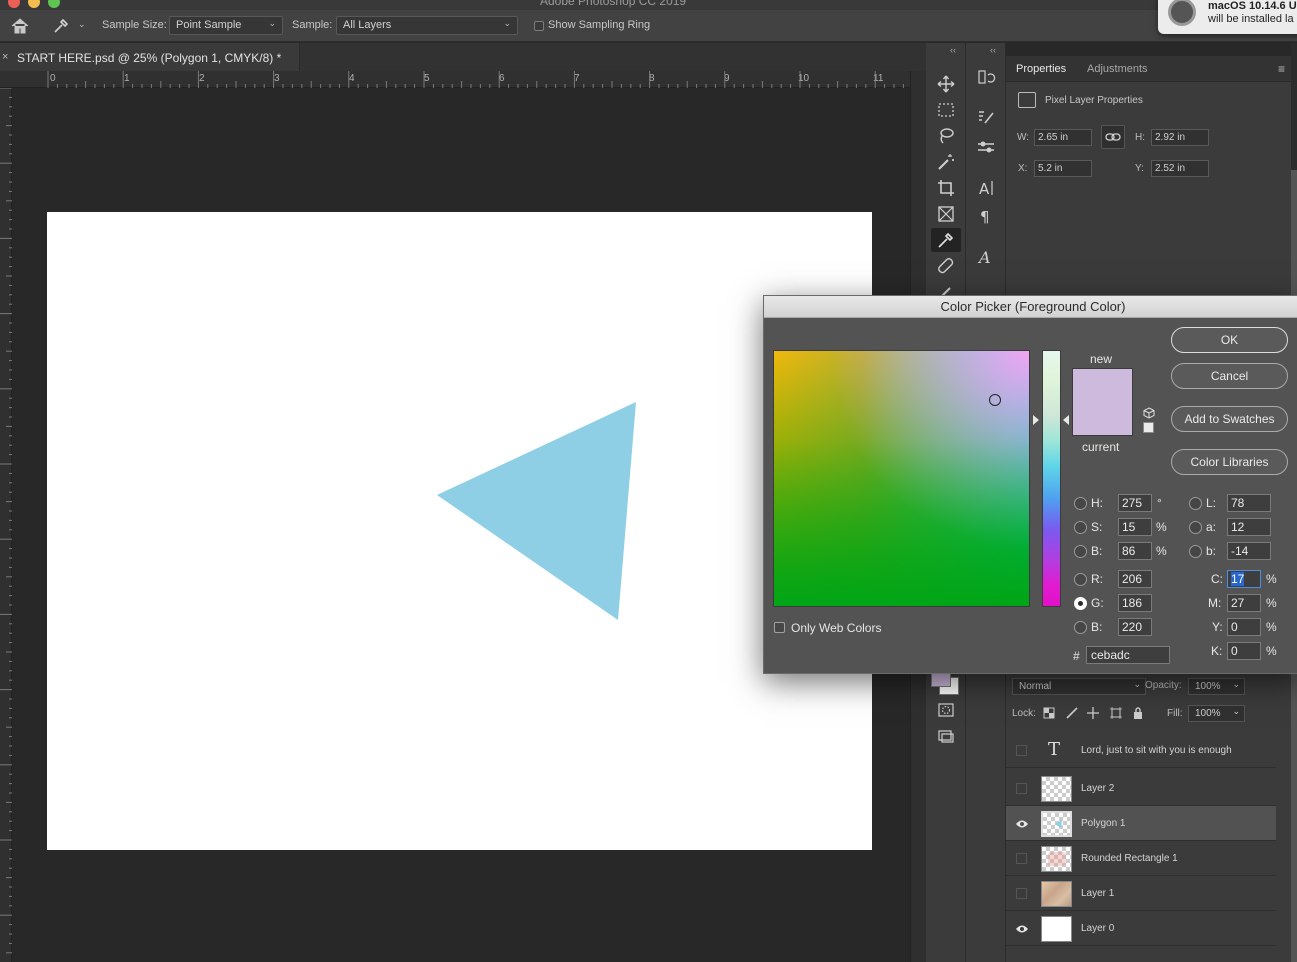 This screenshot has height=962, width=1297. Describe the element at coordinates (1093, 714) in the screenshot. I see `lock-position-icon` at that location.